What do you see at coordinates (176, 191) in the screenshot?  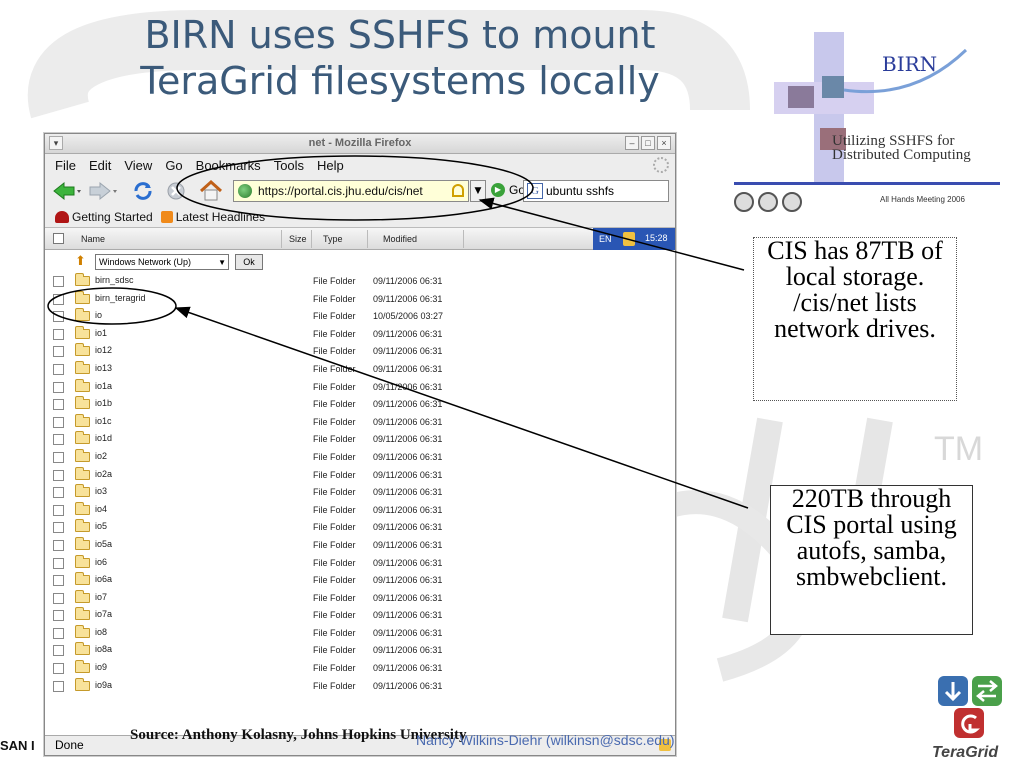 I see `stop-button` at bounding box center [176, 191].